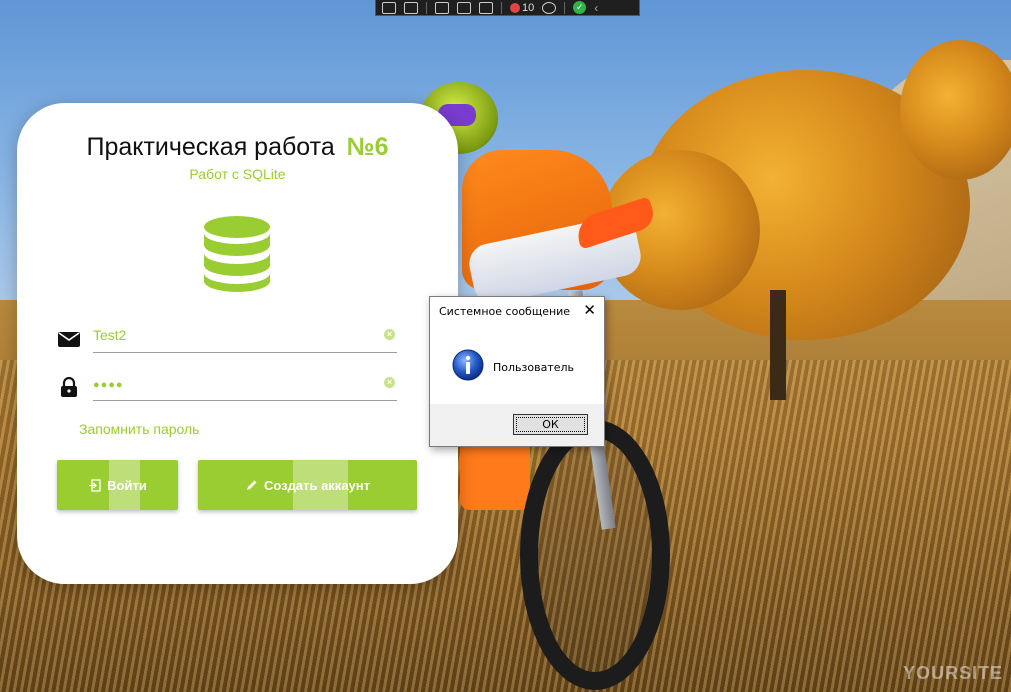  What do you see at coordinates (95, 485) in the screenshot?
I see `sign-in-icon` at bounding box center [95, 485].